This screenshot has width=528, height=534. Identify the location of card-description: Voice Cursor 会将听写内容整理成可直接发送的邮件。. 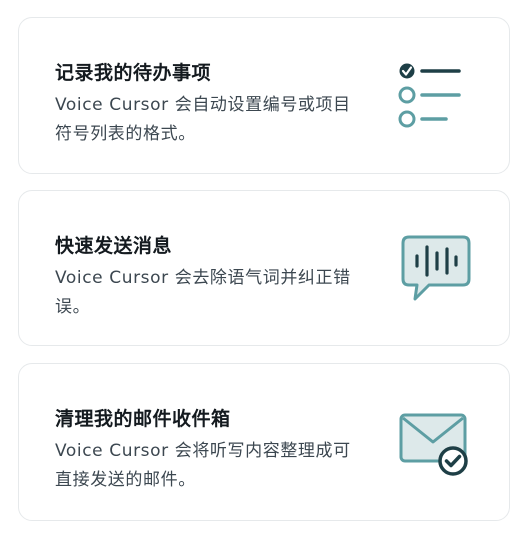
(203, 465).